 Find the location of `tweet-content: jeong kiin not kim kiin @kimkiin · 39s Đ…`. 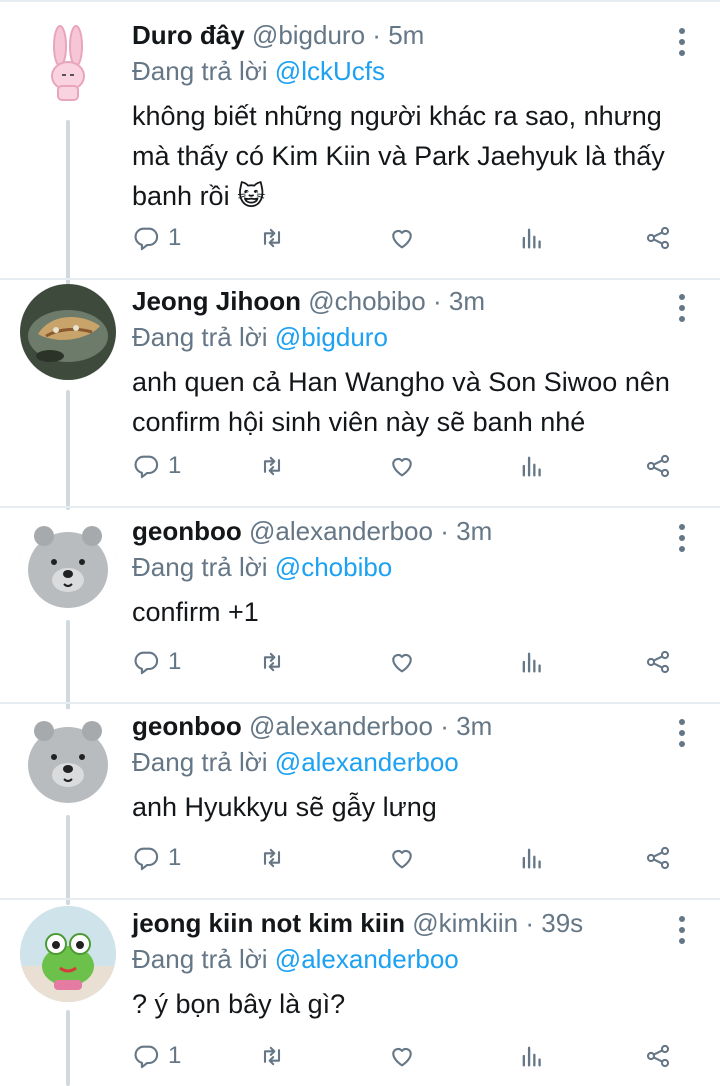

tweet-content: jeong kiin not kim kiin @kimkiin · 39s Đ… is located at coordinates (417, 965).